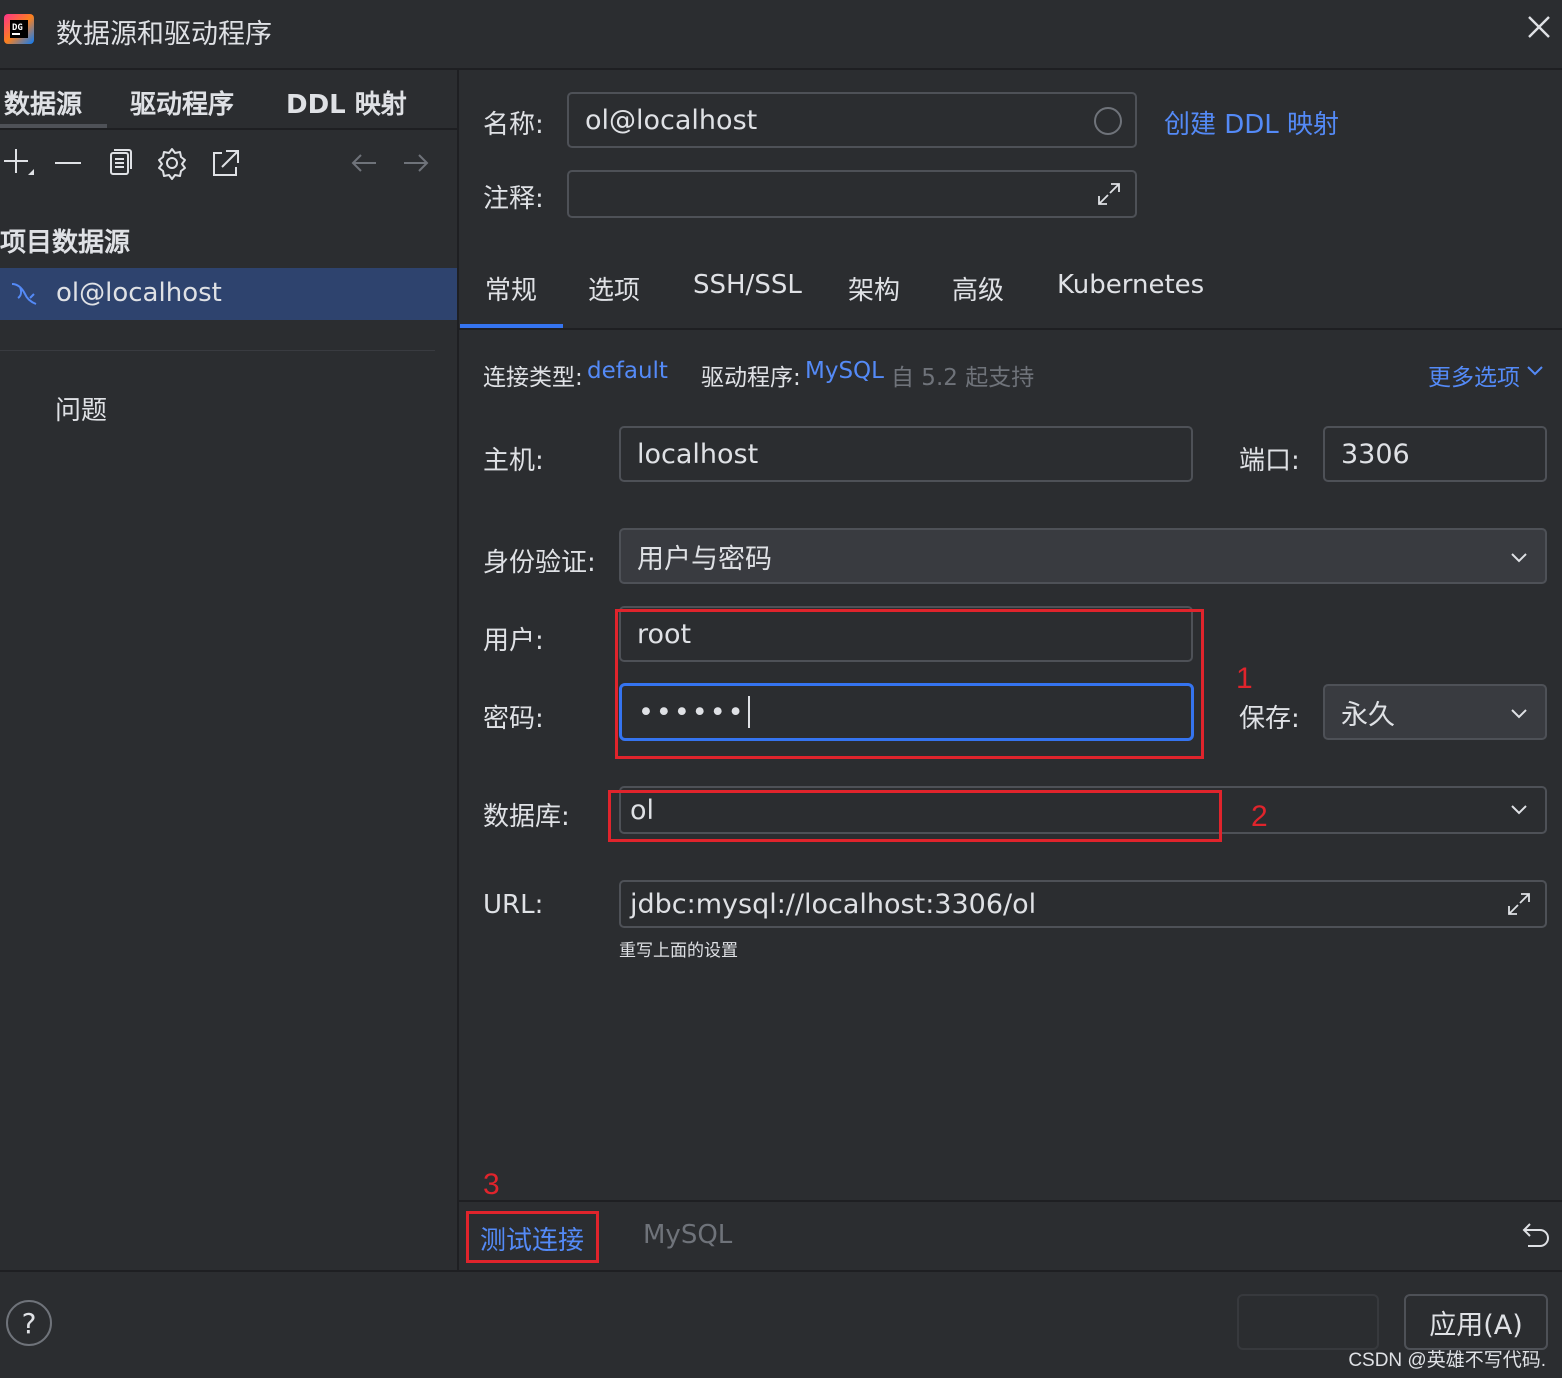 The image size is (1562, 1378). Describe the element at coordinates (1537, 1235) in the screenshot. I see `undo-icon` at that location.